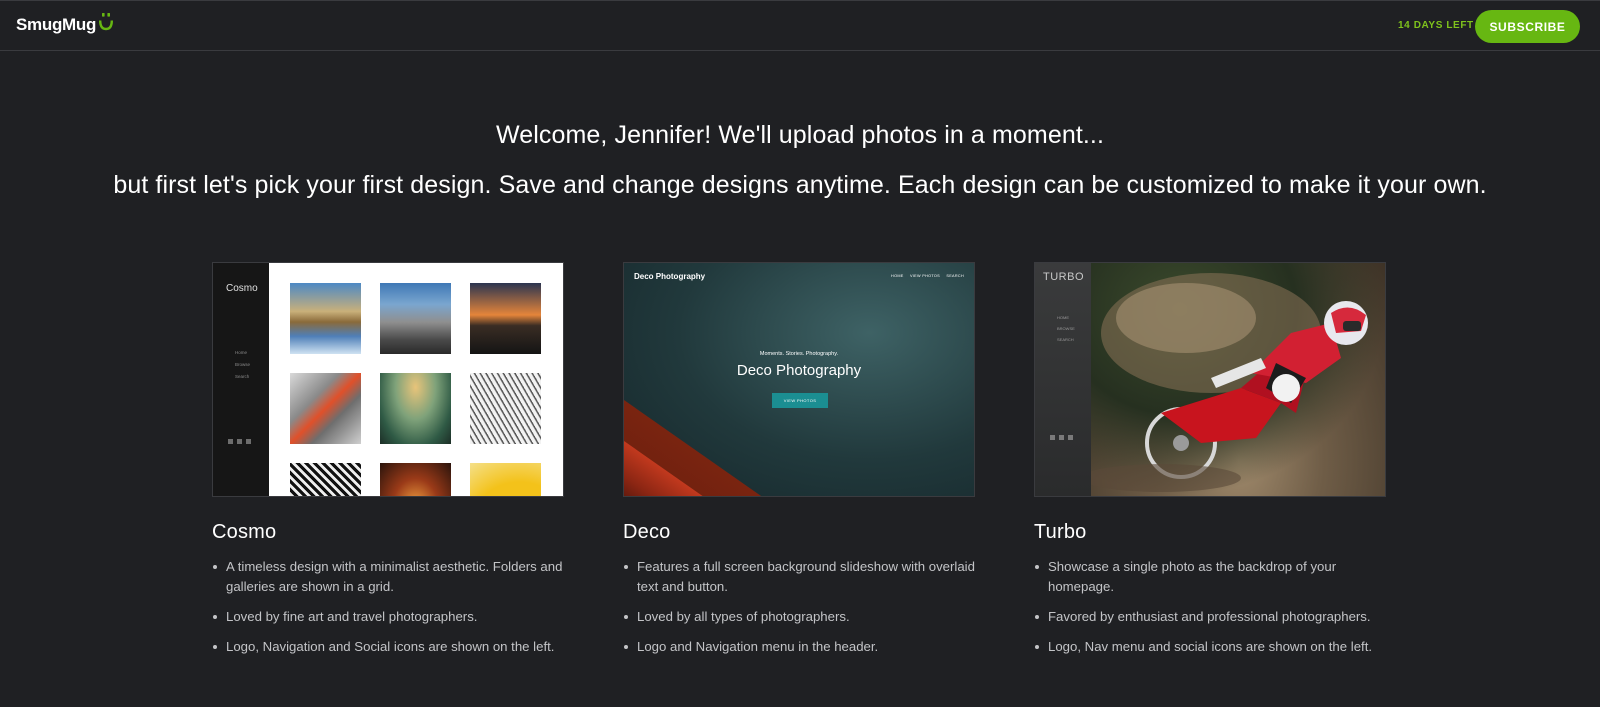 The height and width of the screenshot is (707, 1600). Describe the element at coordinates (1060, 532) in the screenshot. I see `design-name: Turbo` at that location.